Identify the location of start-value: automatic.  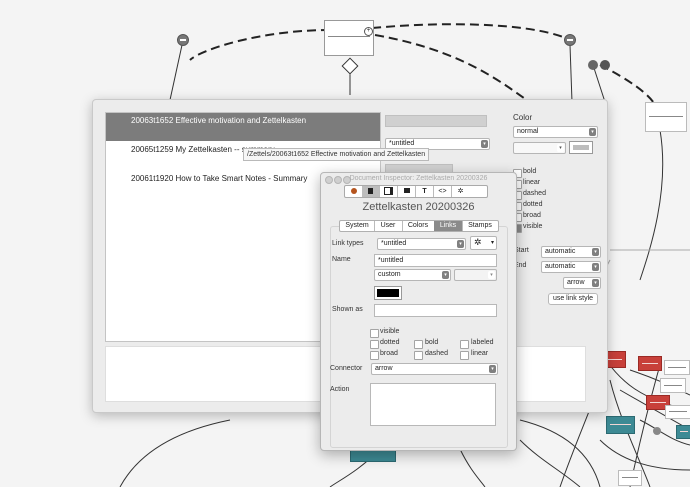
(560, 251).